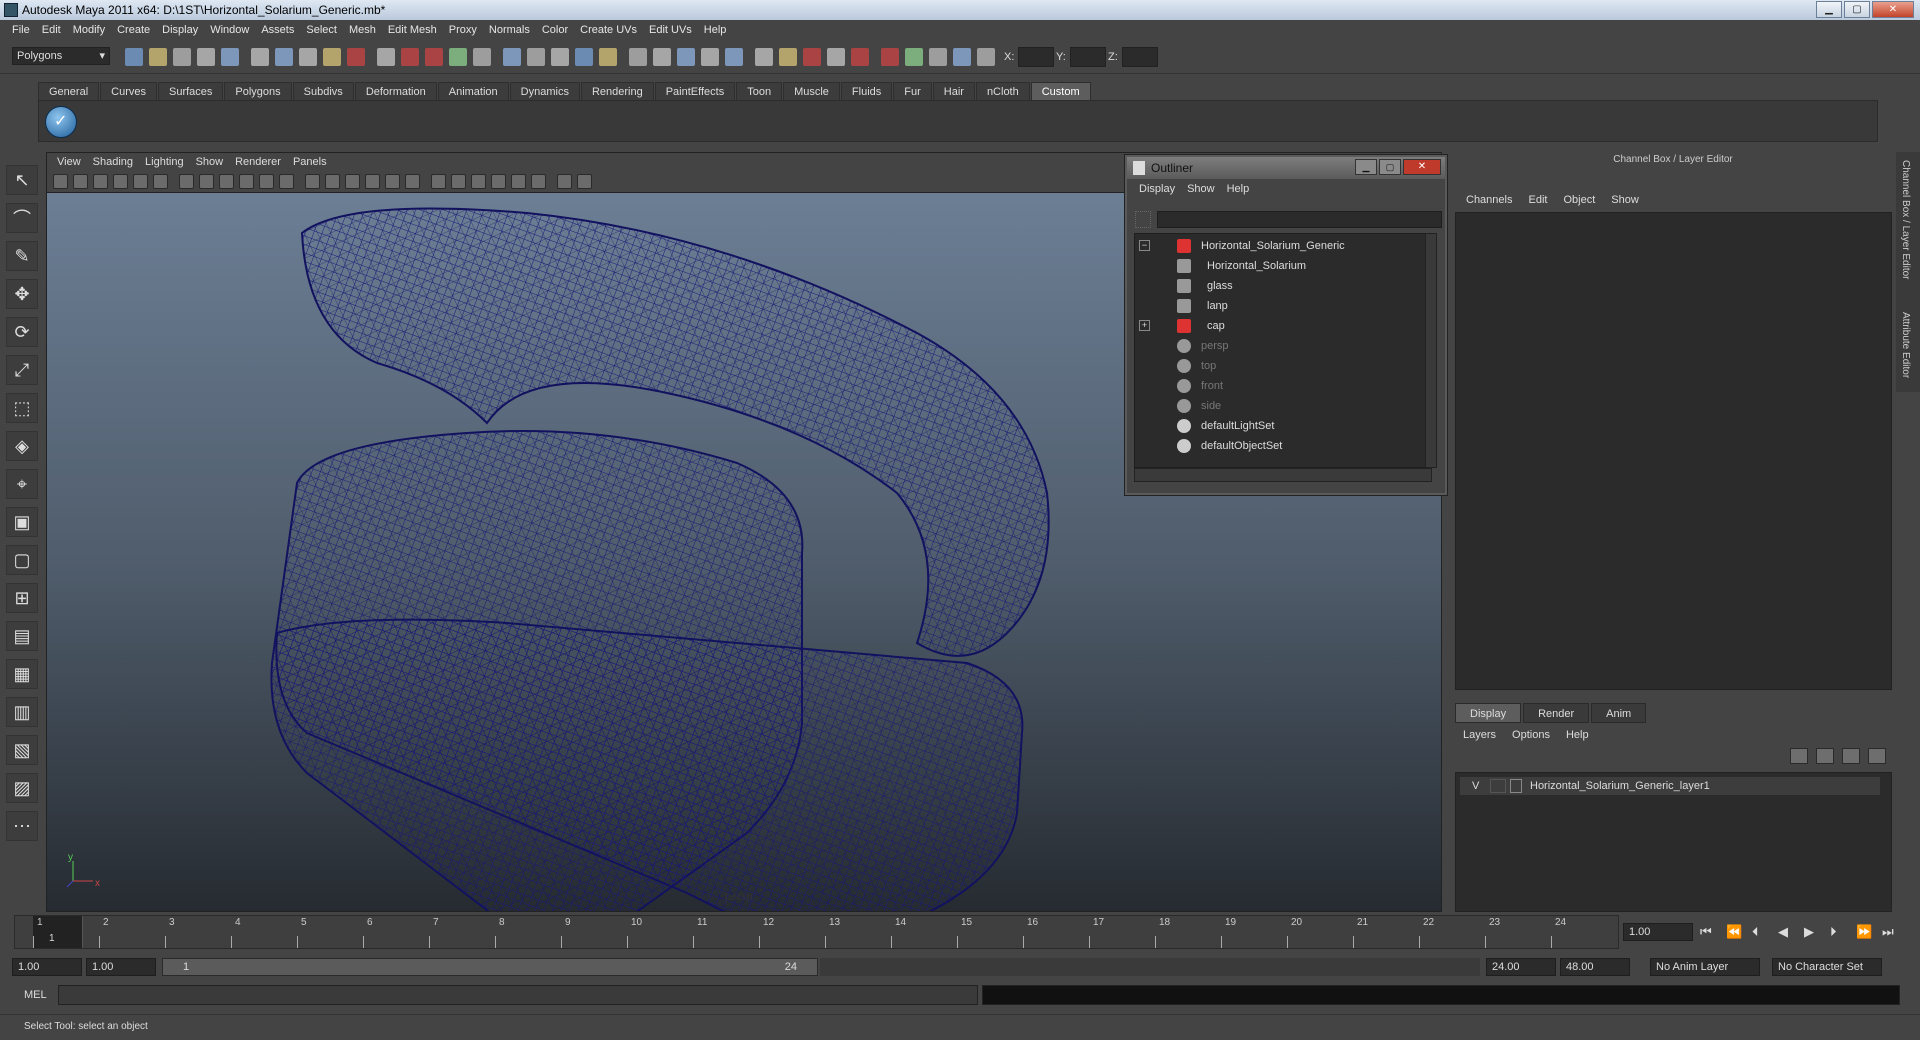 The width and height of the screenshot is (1920, 1040). Describe the element at coordinates (1799, 756) in the screenshot. I see `layer-new-empty-icon` at that location.